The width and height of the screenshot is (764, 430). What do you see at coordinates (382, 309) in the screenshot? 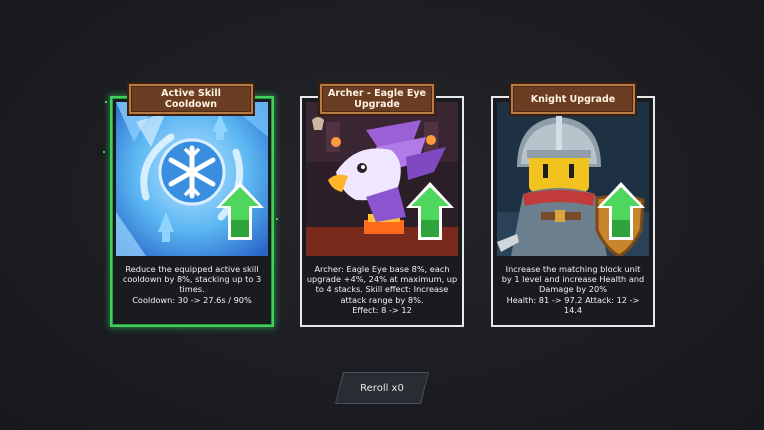
I see `description-line: Effect: 8 -> 12` at bounding box center [382, 309].